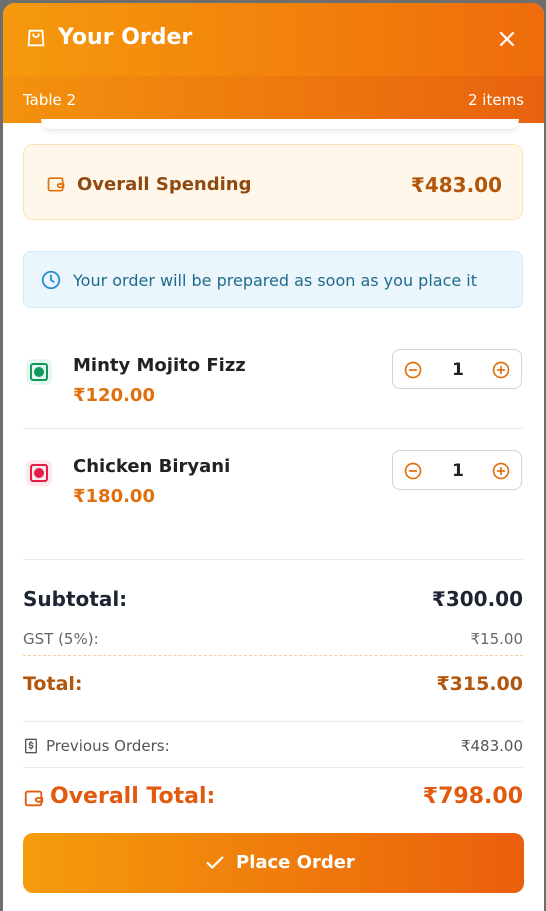 Image resolution: width=546 pixels, height=911 pixels. I want to click on gst-value: ₹15.00, so click(497, 639).